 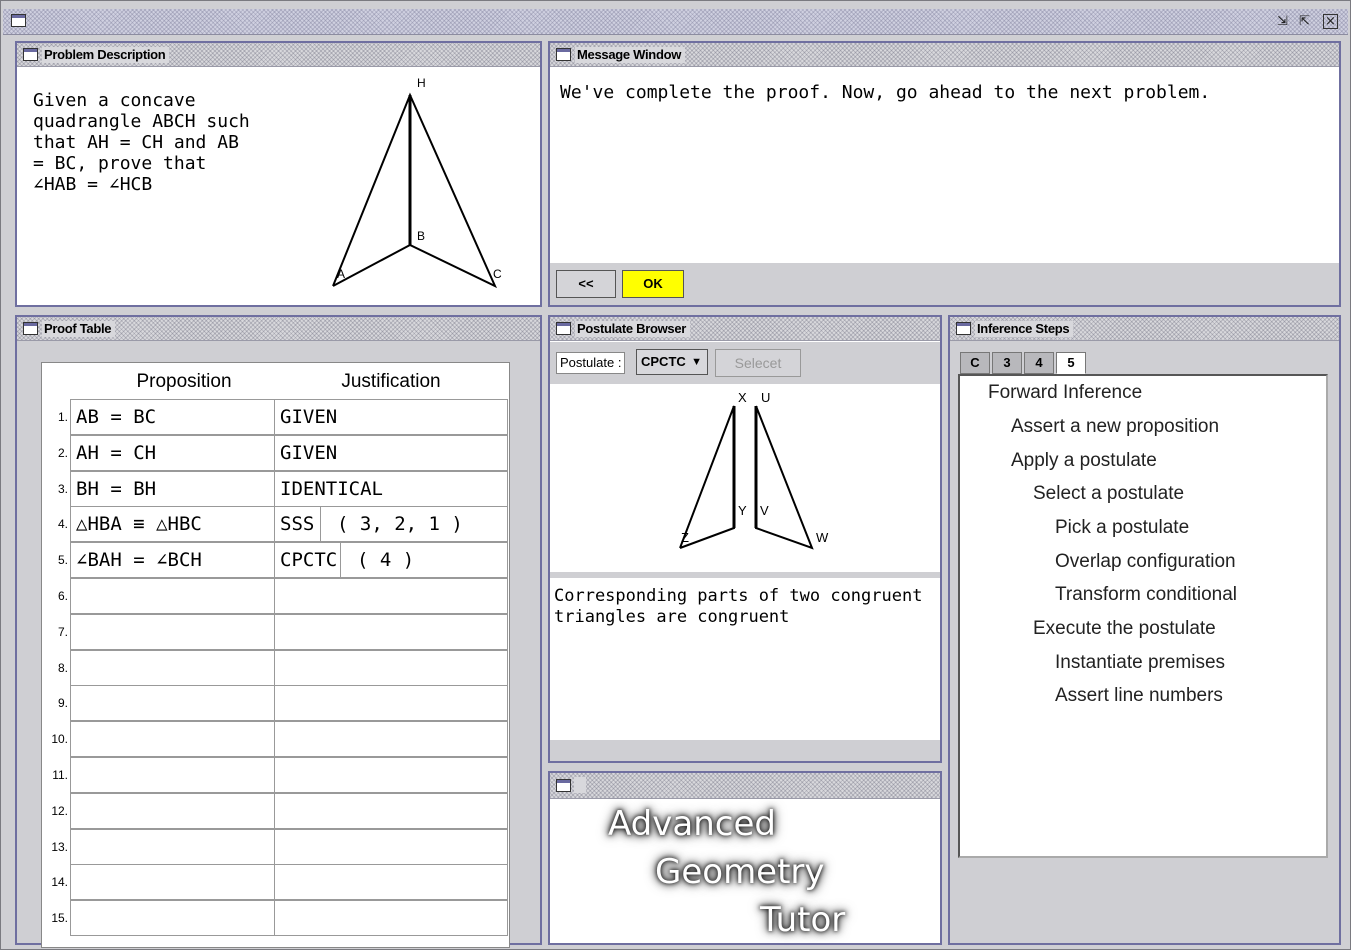 What do you see at coordinates (18, 20) in the screenshot?
I see `window-menu-icon` at bounding box center [18, 20].